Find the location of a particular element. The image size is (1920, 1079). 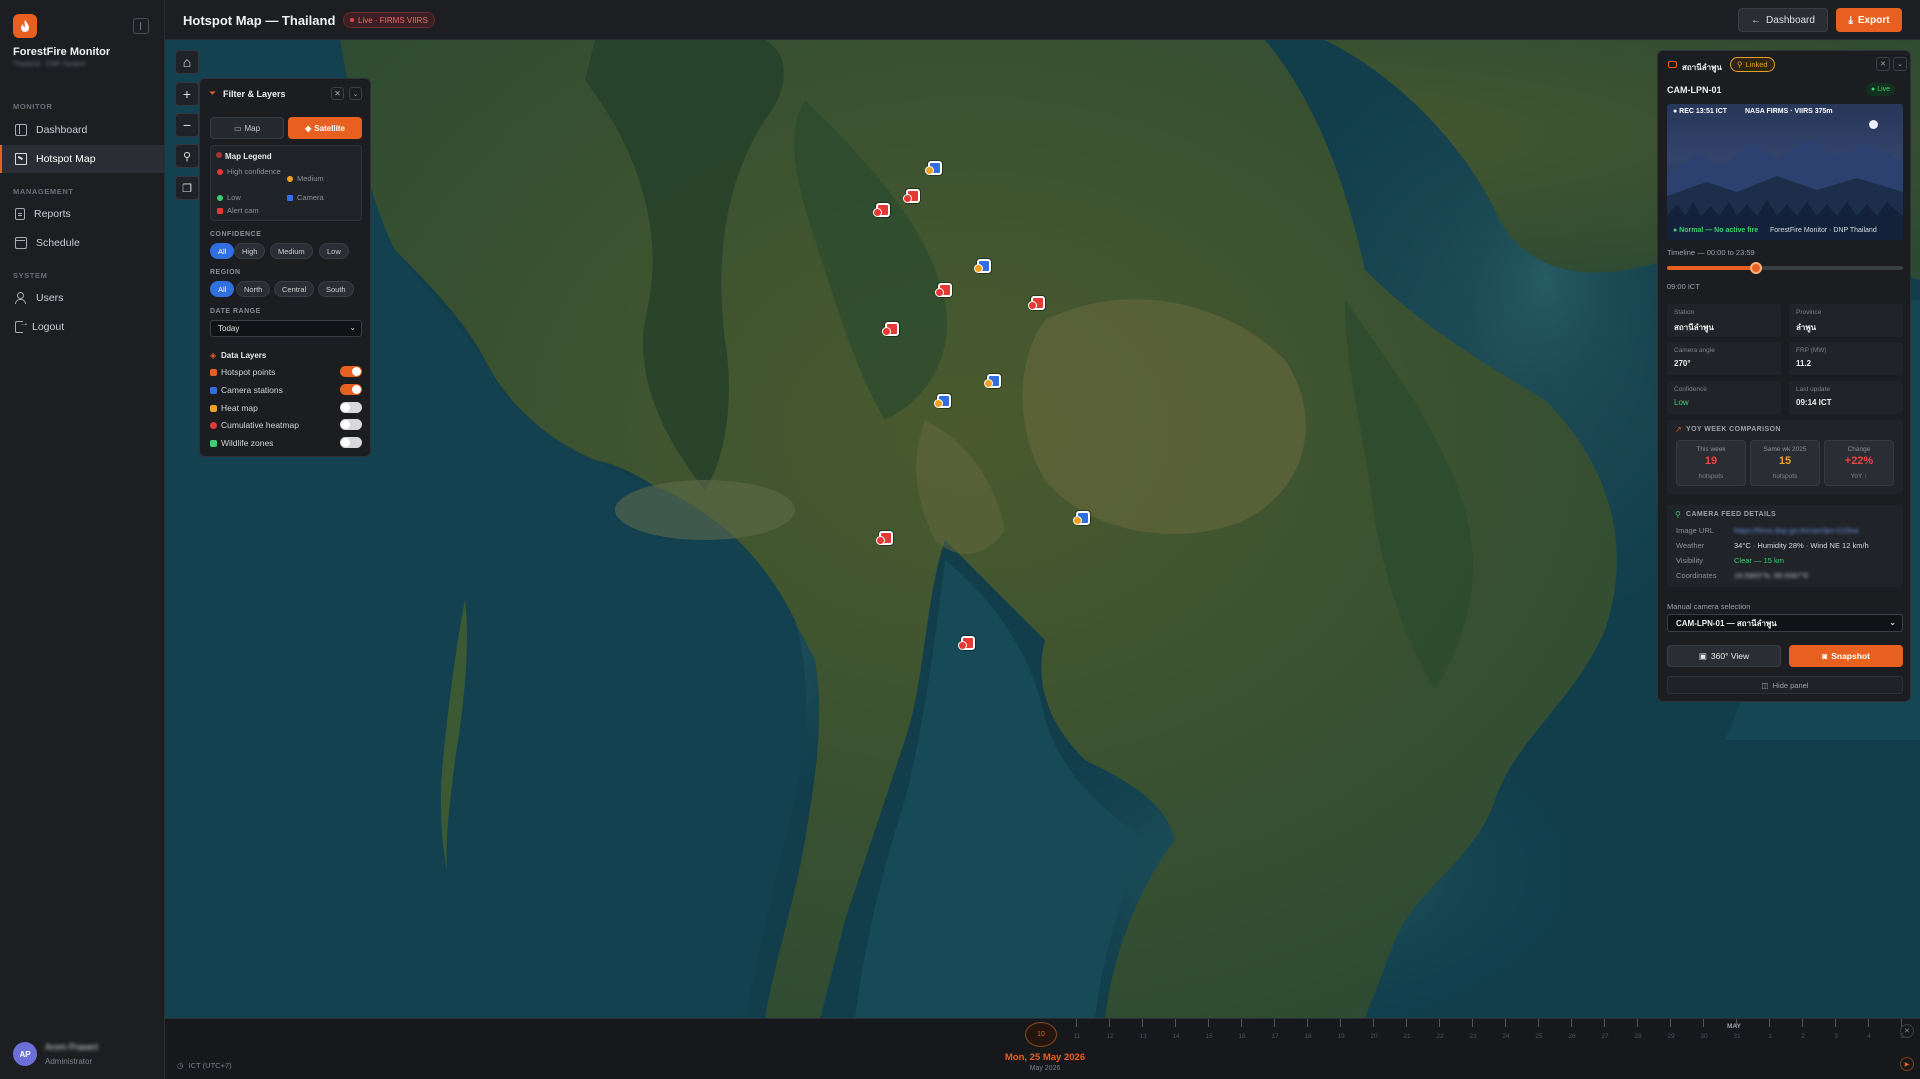

cumulative-heatmap-toggle is located at coordinates (351, 424).